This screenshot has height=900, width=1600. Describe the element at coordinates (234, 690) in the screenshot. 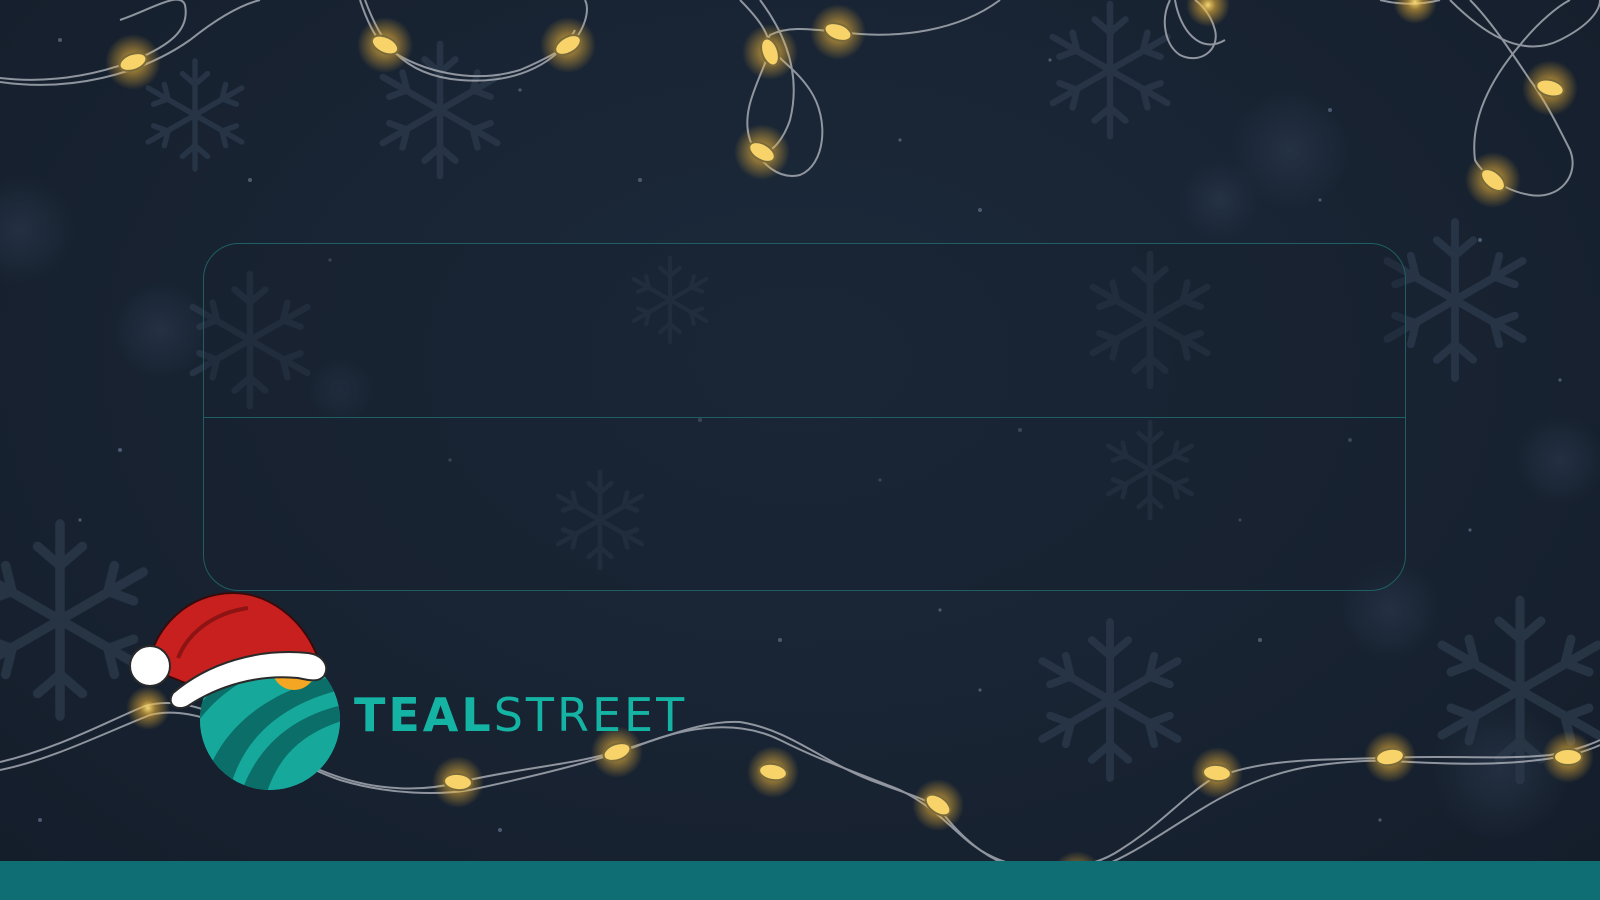

I see `tealstreet-globe-santa-hat-icon` at that location.